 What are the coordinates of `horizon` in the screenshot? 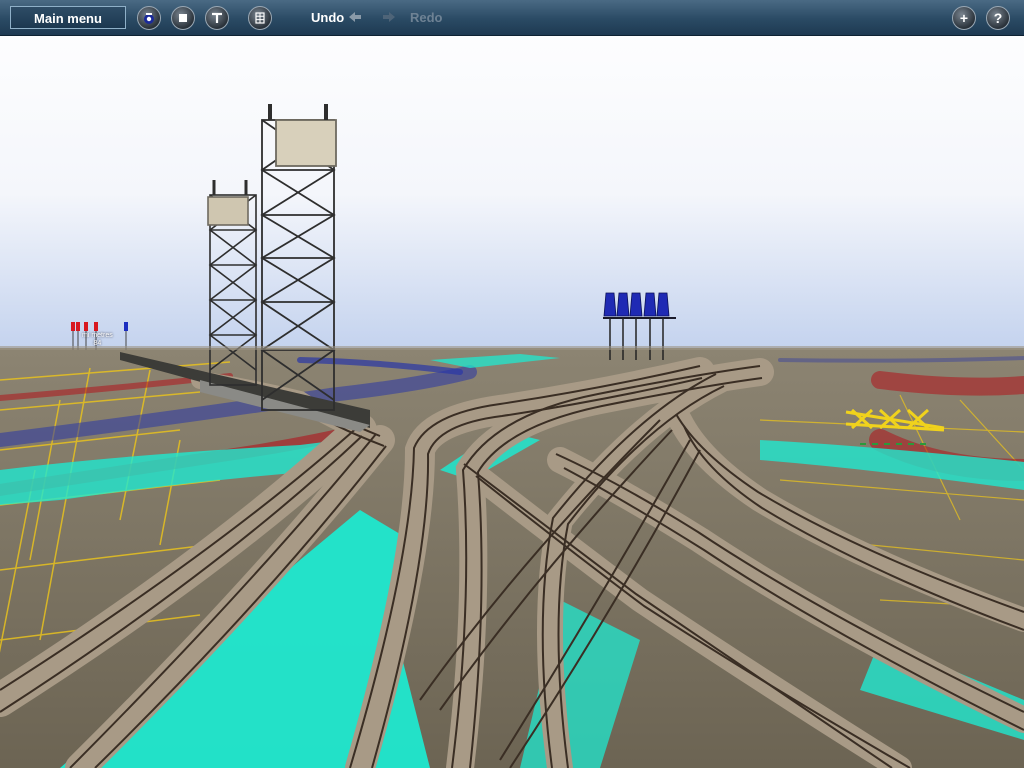 It's located at (512, 348).